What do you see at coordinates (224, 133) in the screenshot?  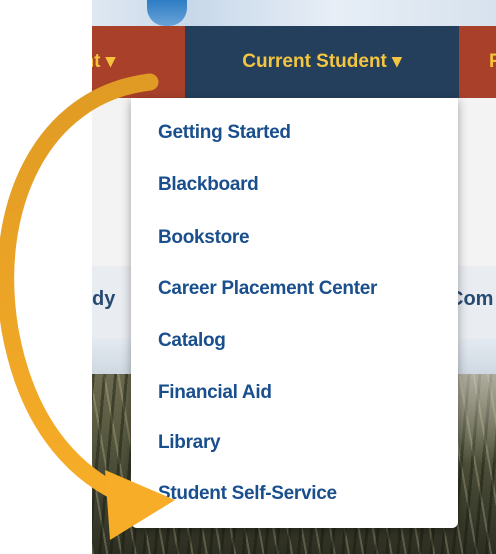 I see `menu-item-getting-started: Getting Started` at bounding box center [224, 133].